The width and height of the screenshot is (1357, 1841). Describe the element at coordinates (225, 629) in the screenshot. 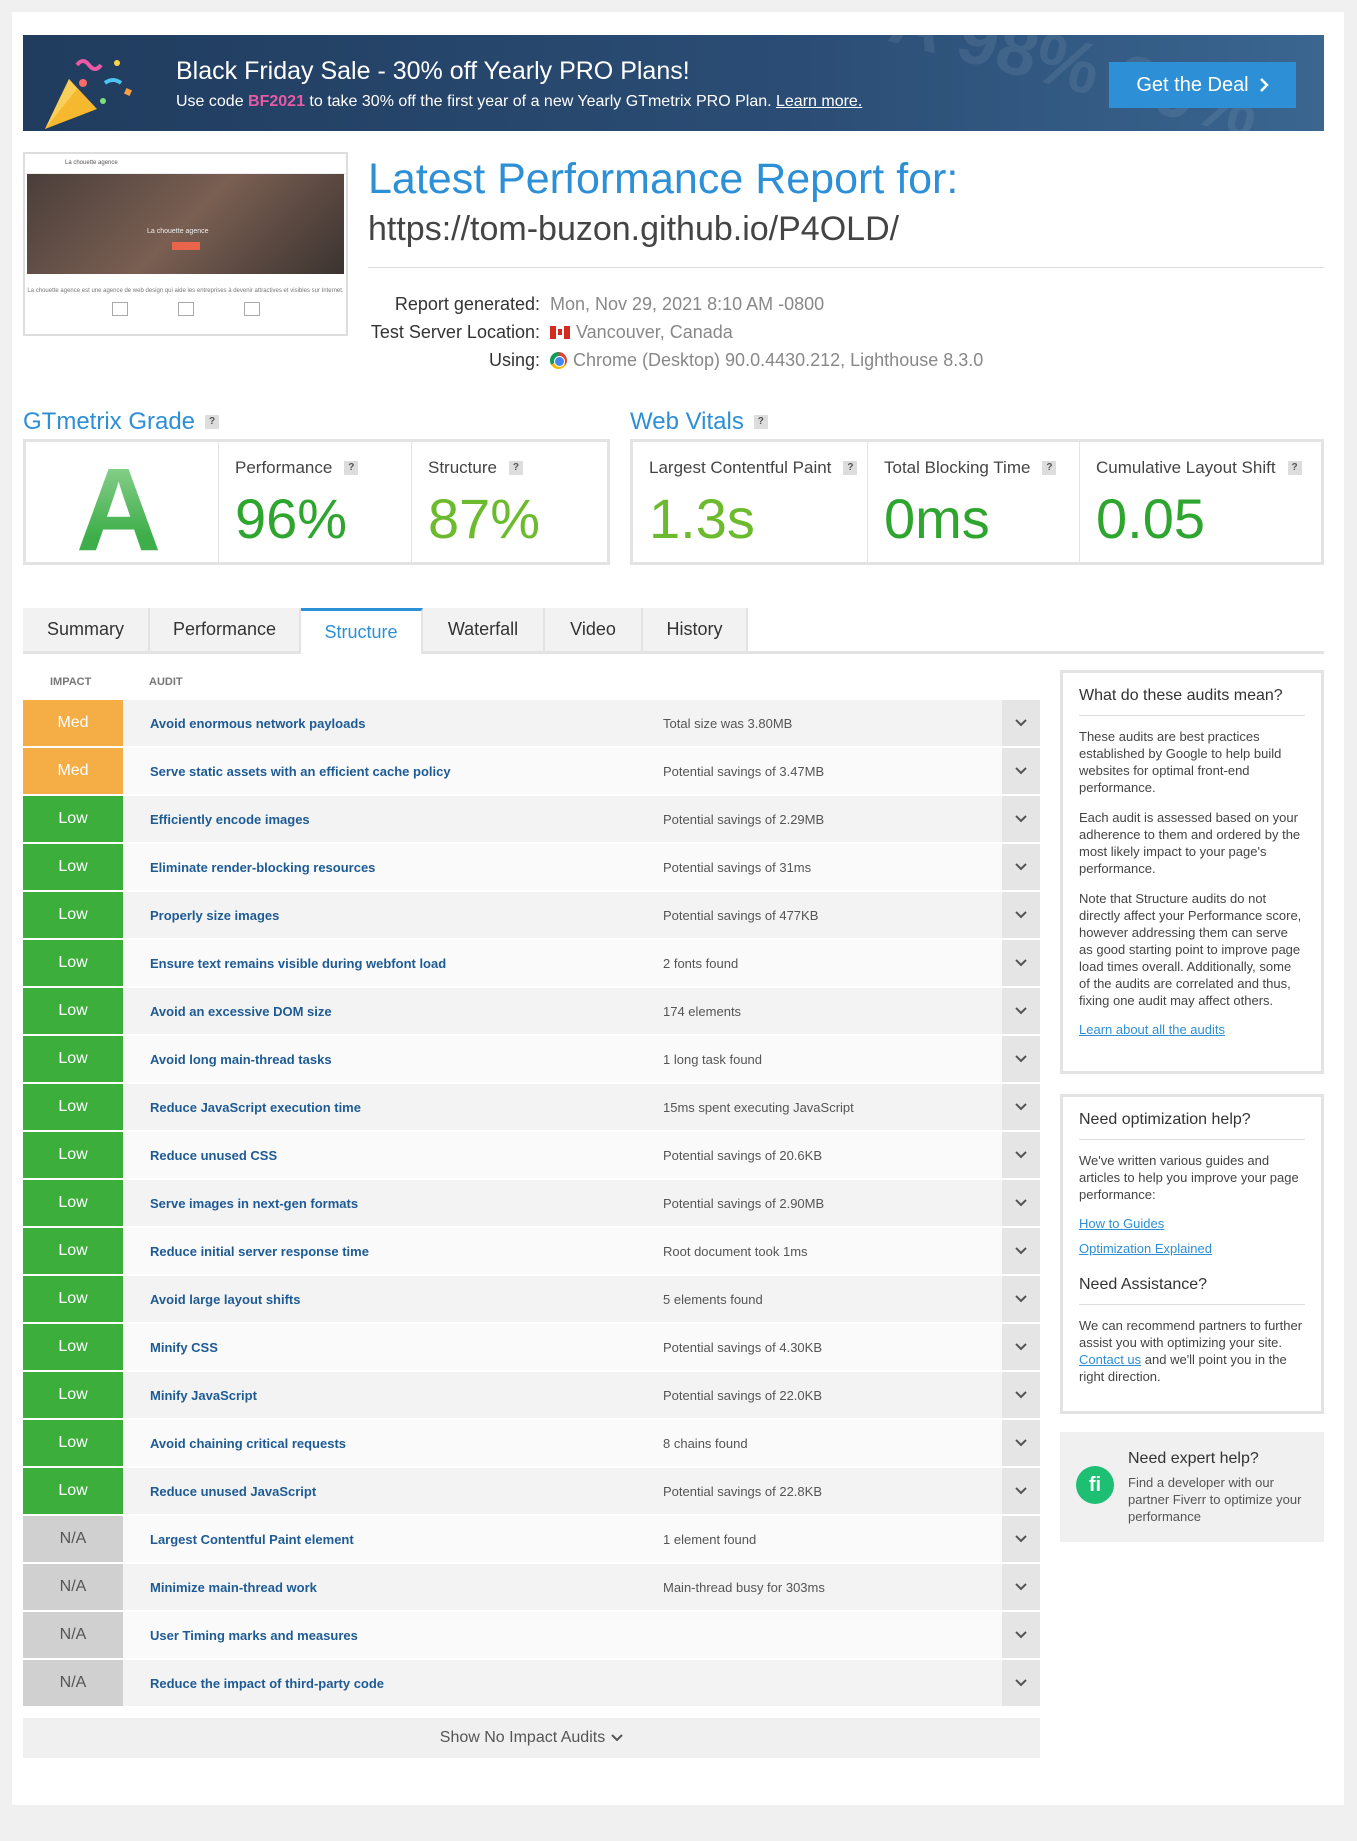

I see `tab-performance: Performance` at that location.